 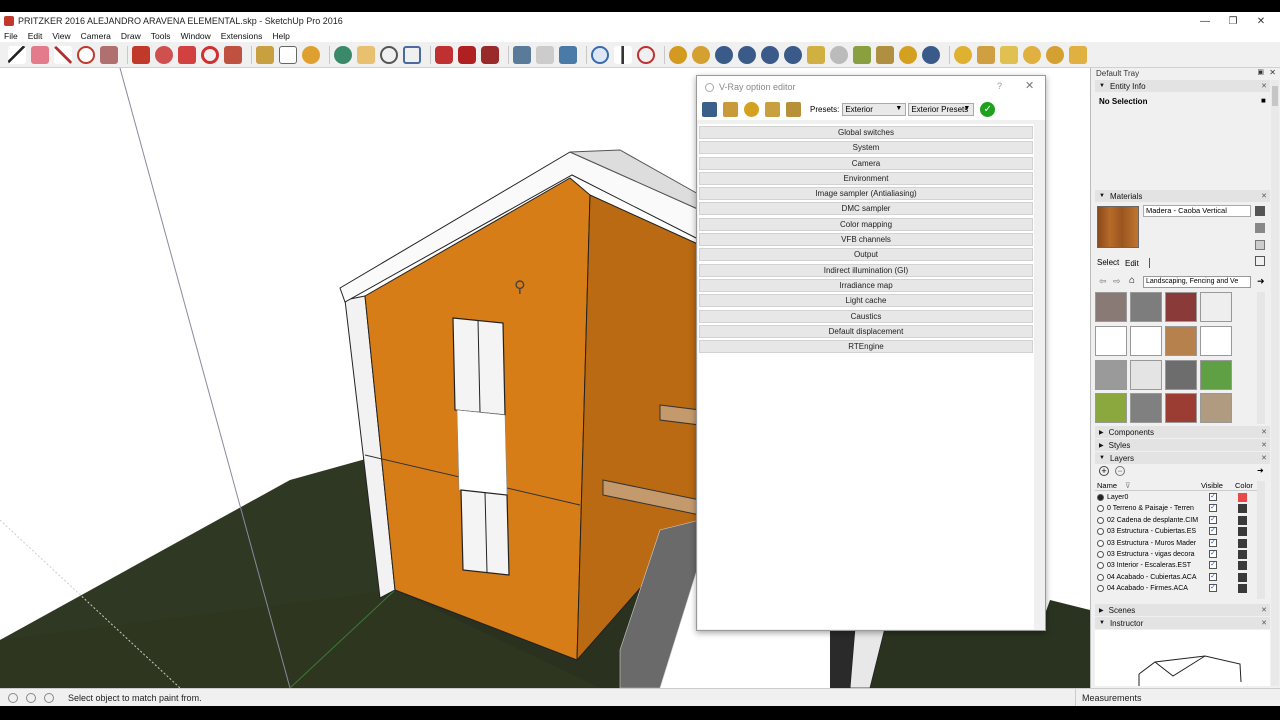 I want to click on rect-light-icon, so click(x=986, y=54).